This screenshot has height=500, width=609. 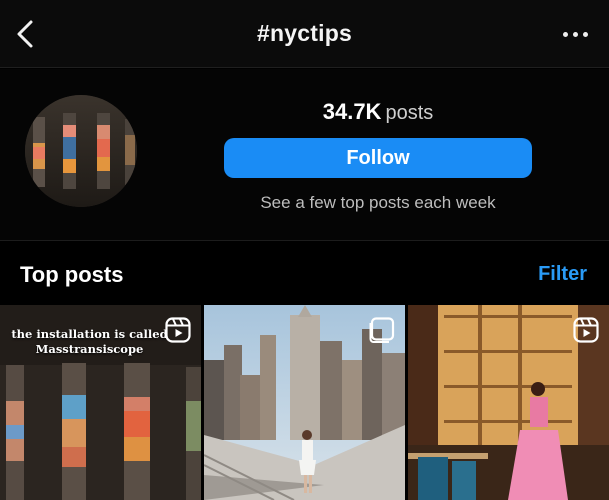 What do you see at coordinates (382, 330) in the screenshot?
I see `carousel-icon` at bounding box center [382, 330].